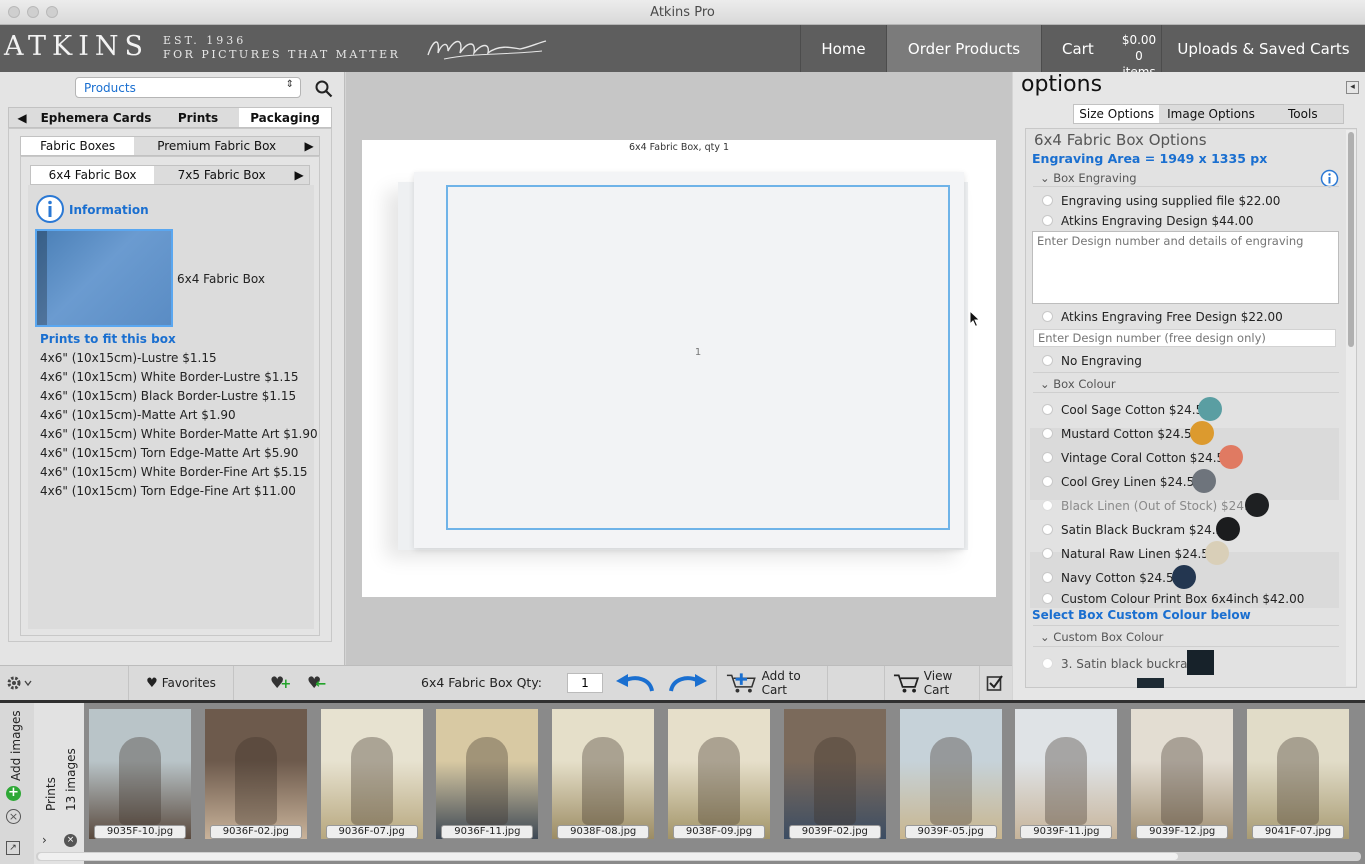  Describe the element at coordinates (22, 117) in the screenshot. I see `tabs-scroll-left-icon: ◀` at that location.